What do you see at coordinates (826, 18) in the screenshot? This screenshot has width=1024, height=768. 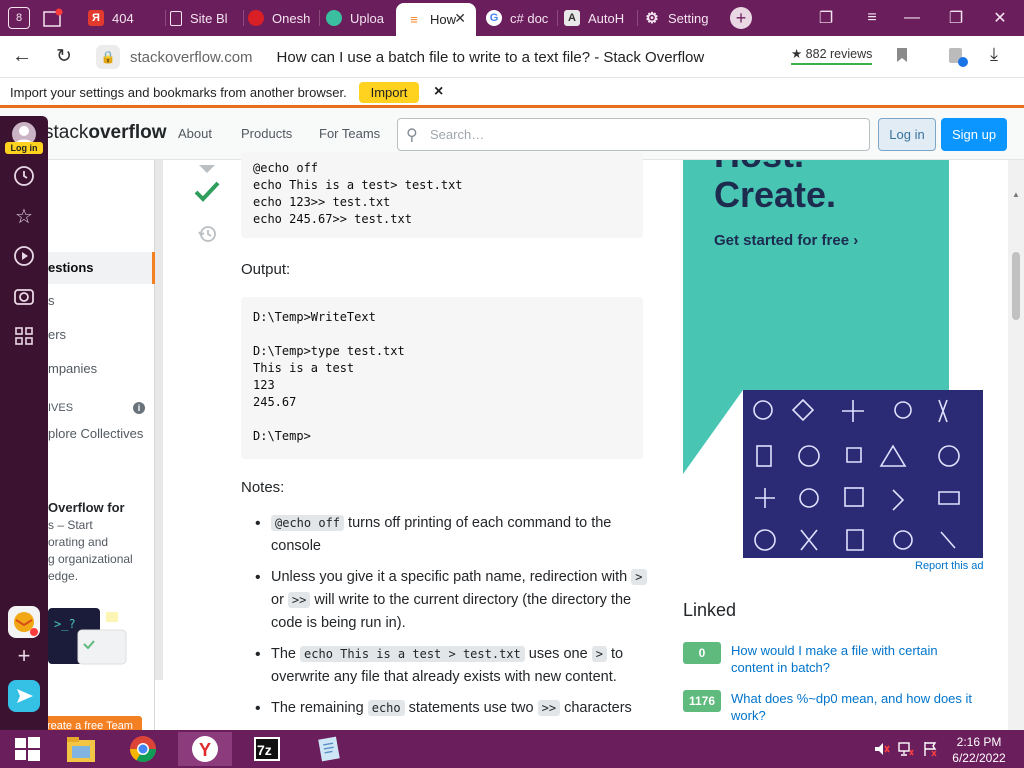 I see `collections-icon: ❐` at bounding box center [826, 18].